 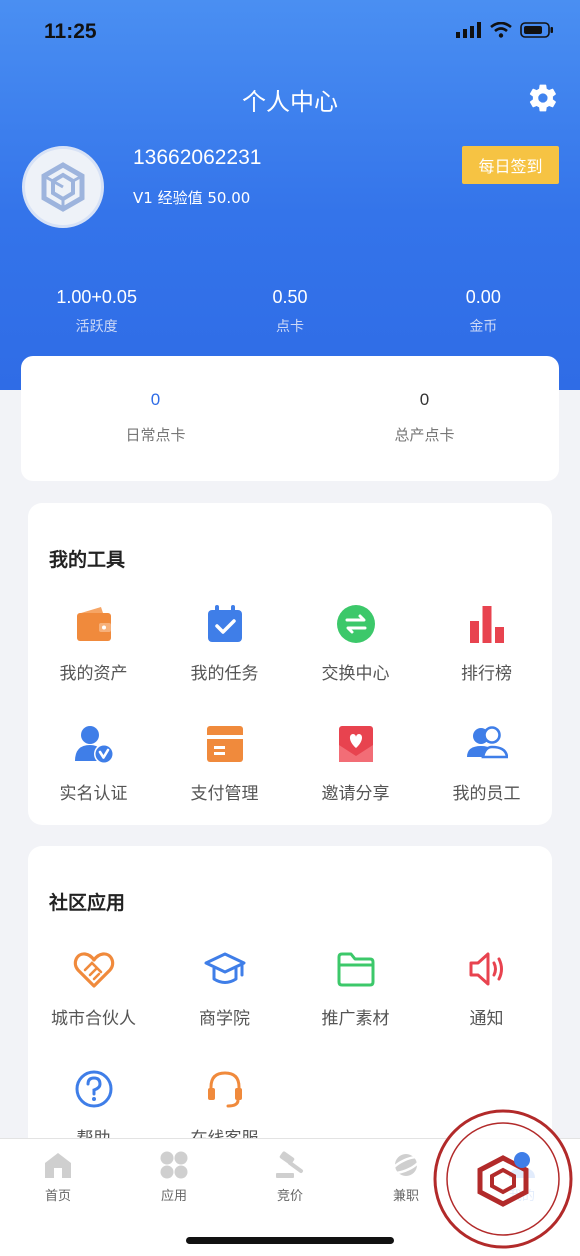 I want to click on gavel-icon, so click(x=289, y=1164).